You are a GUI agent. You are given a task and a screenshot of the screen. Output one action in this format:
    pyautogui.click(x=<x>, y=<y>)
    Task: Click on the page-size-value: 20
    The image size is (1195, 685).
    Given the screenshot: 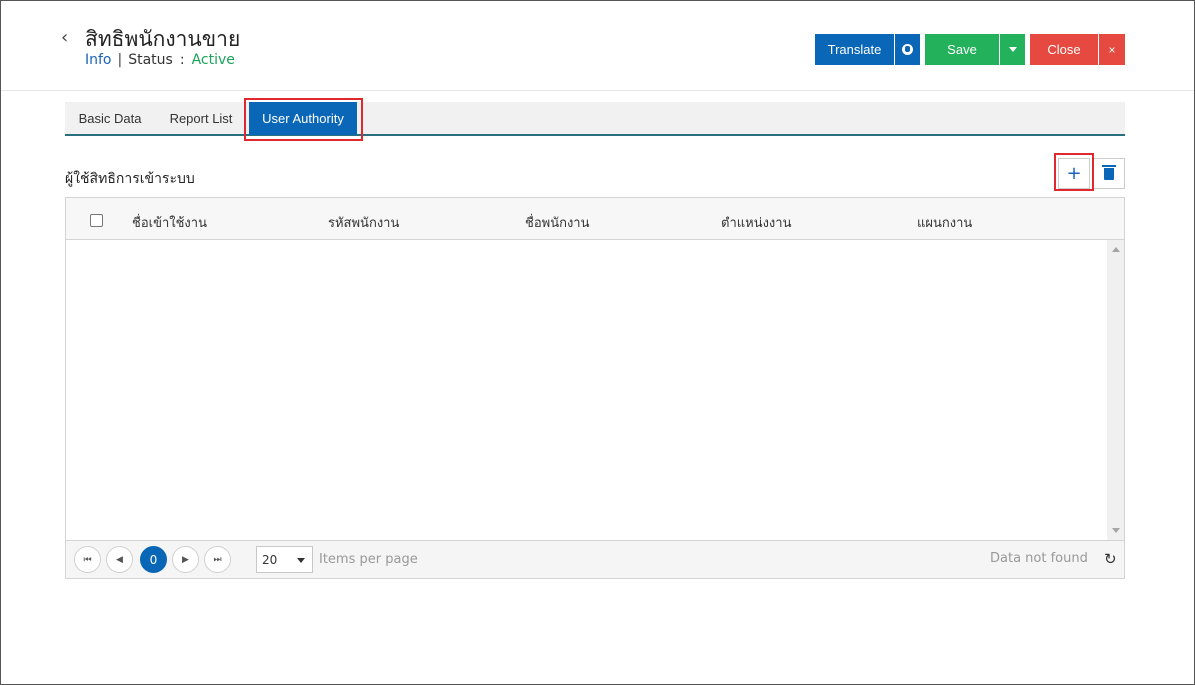 What is the action you would take?
    pyautogui.click(x=270, y=559)
    